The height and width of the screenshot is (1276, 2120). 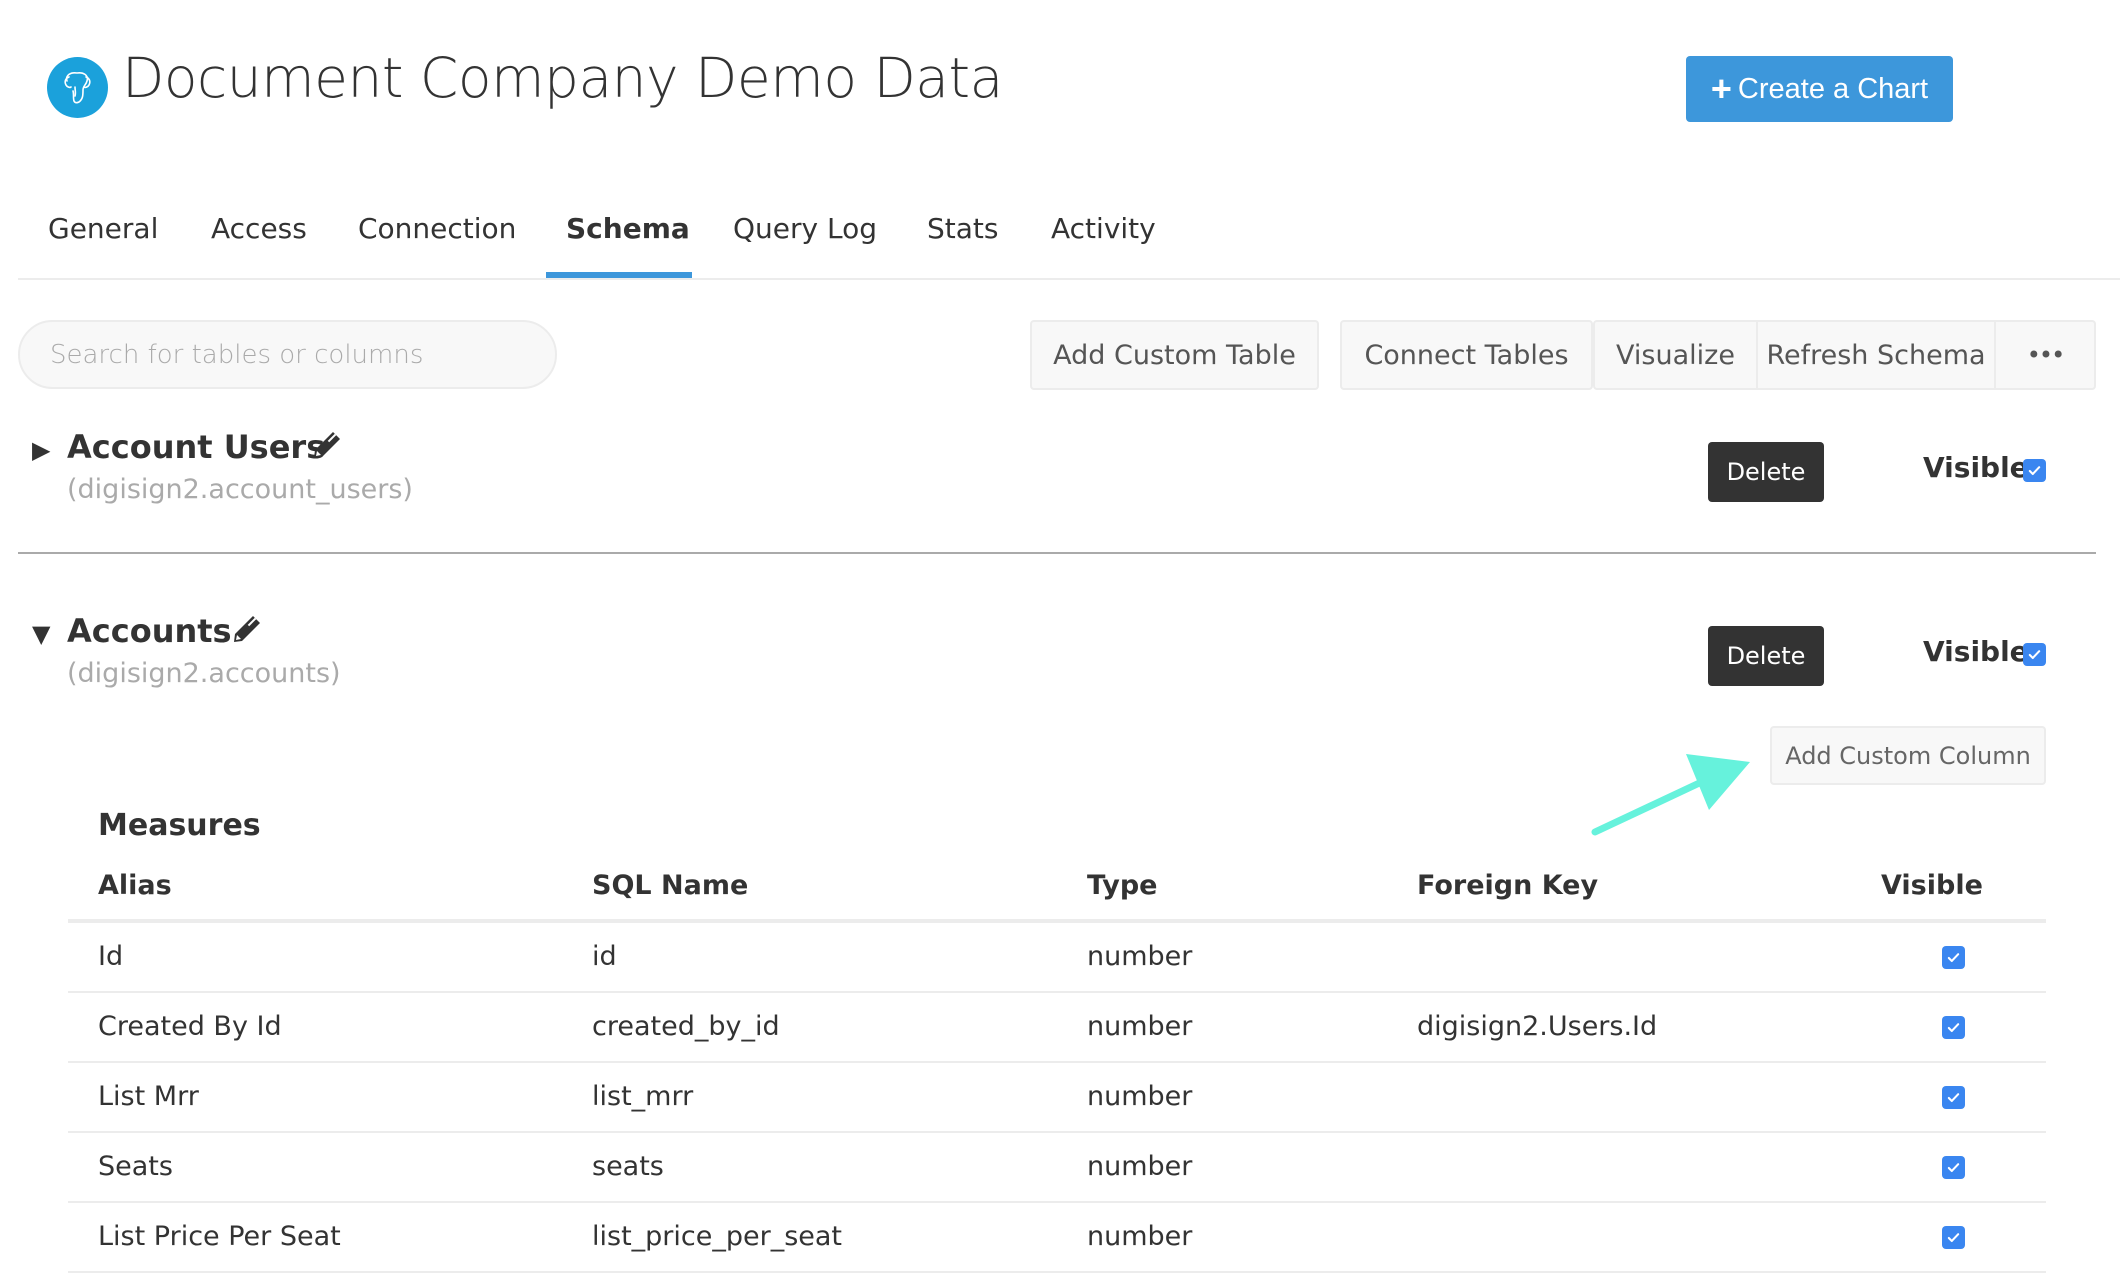 What do you see at coordinates (110, 956) in the screenshot?
I see `cell-alias: Id` at bounding box center [110, 956].